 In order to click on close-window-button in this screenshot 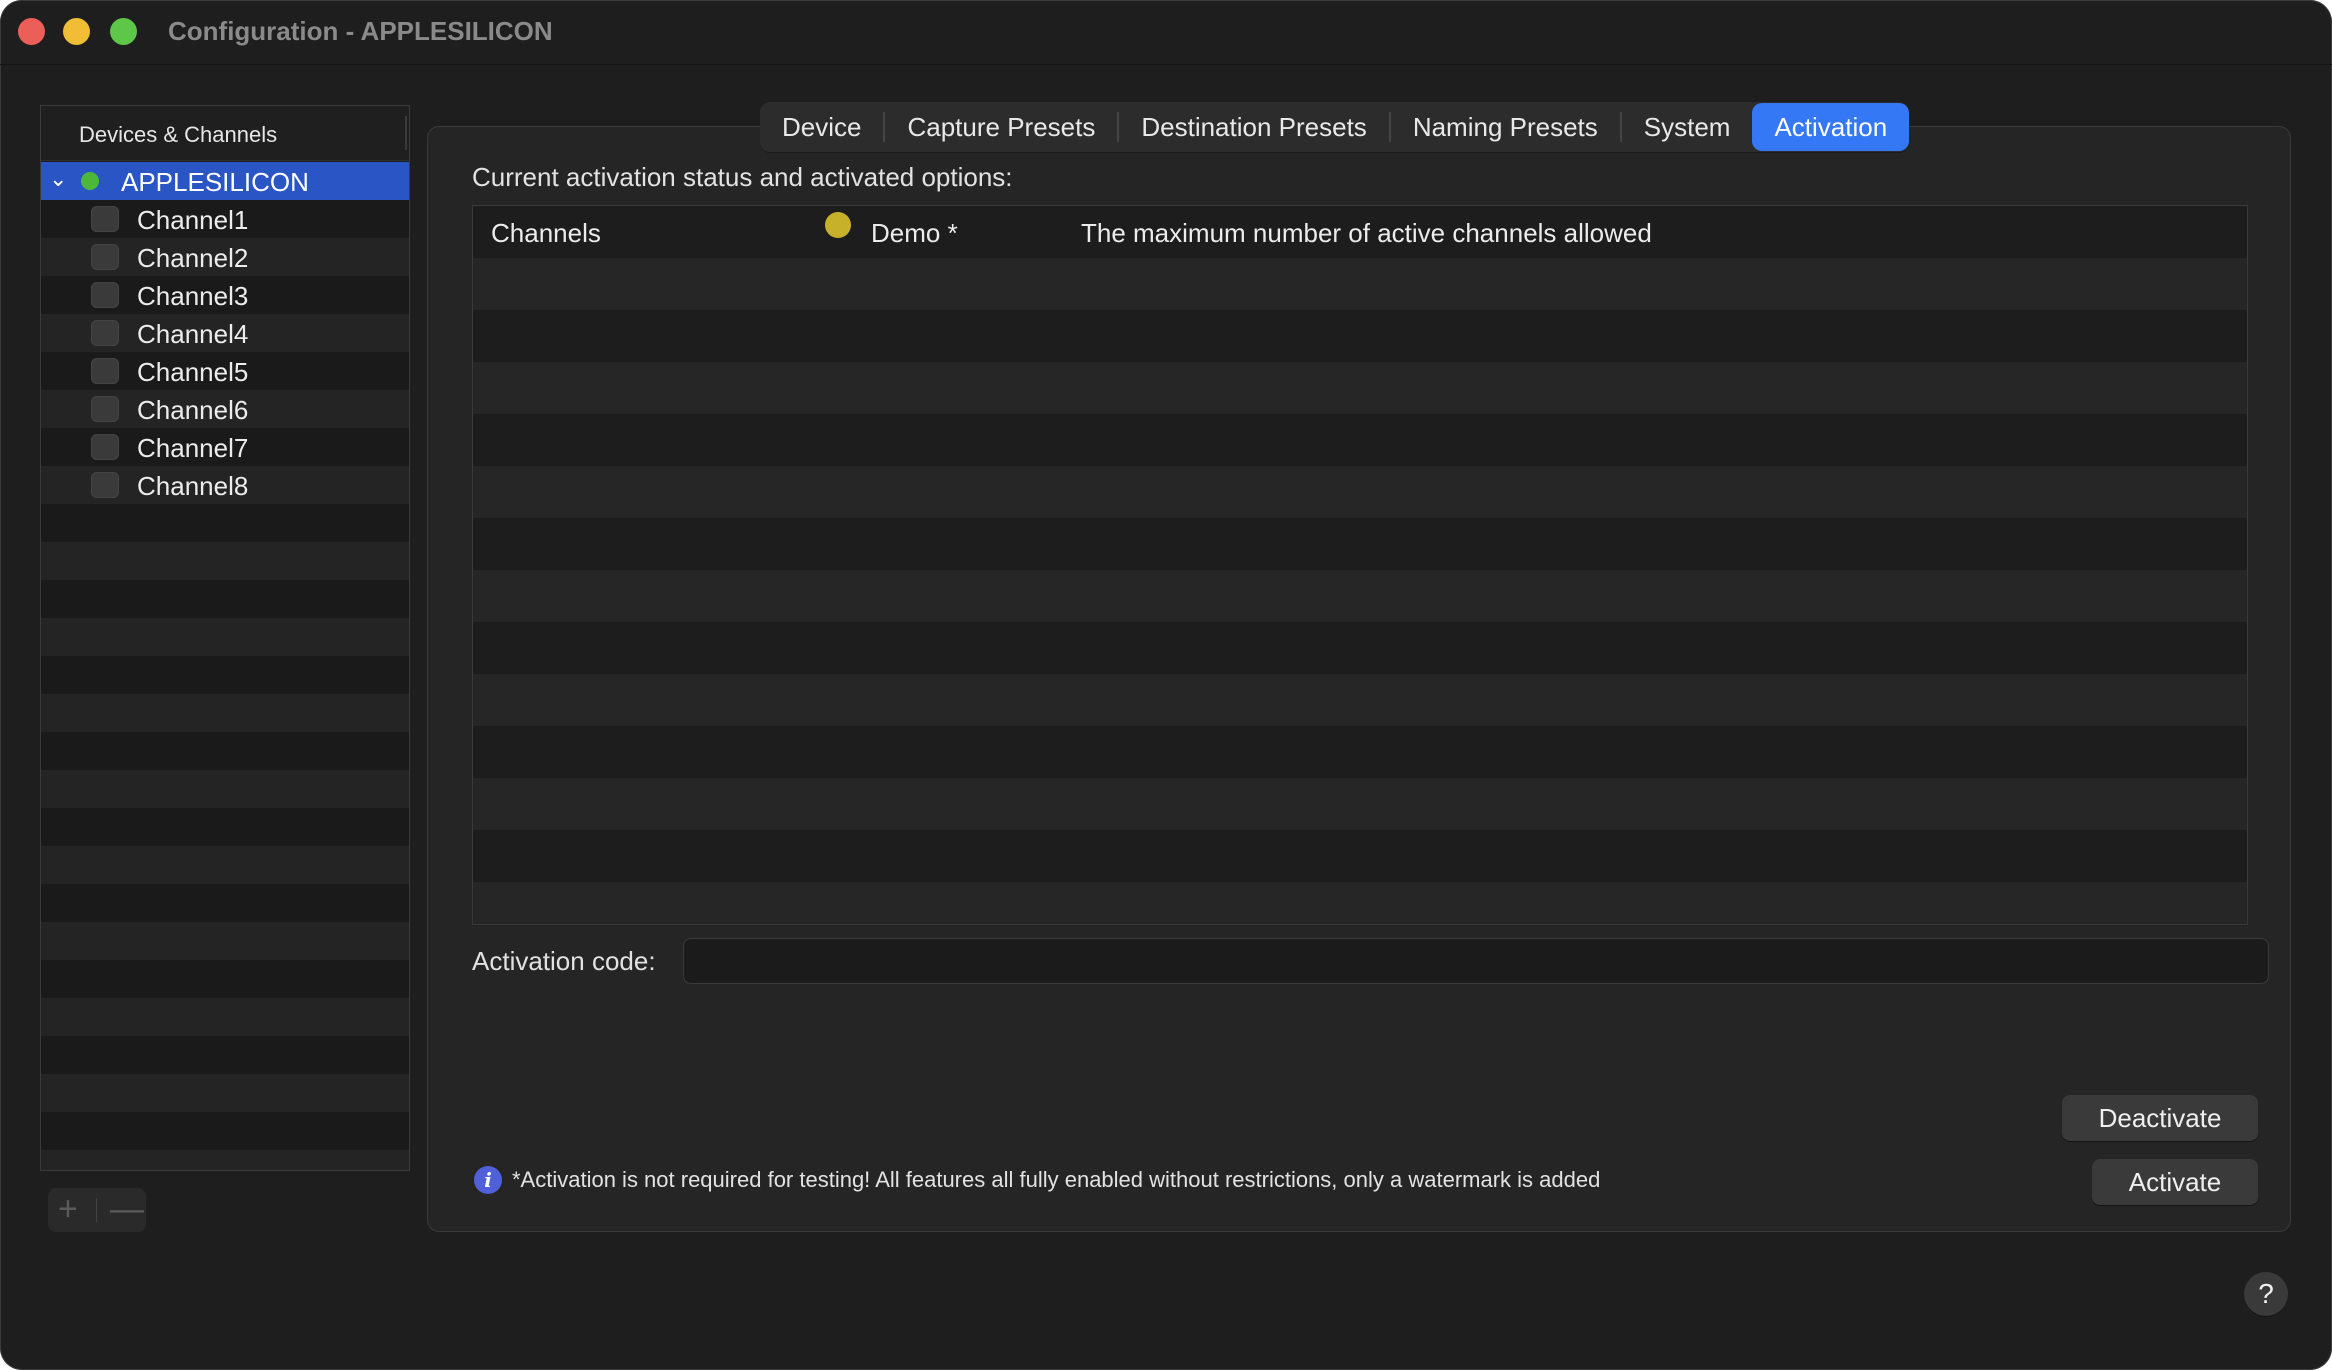, I will do `click(31, 31)`.